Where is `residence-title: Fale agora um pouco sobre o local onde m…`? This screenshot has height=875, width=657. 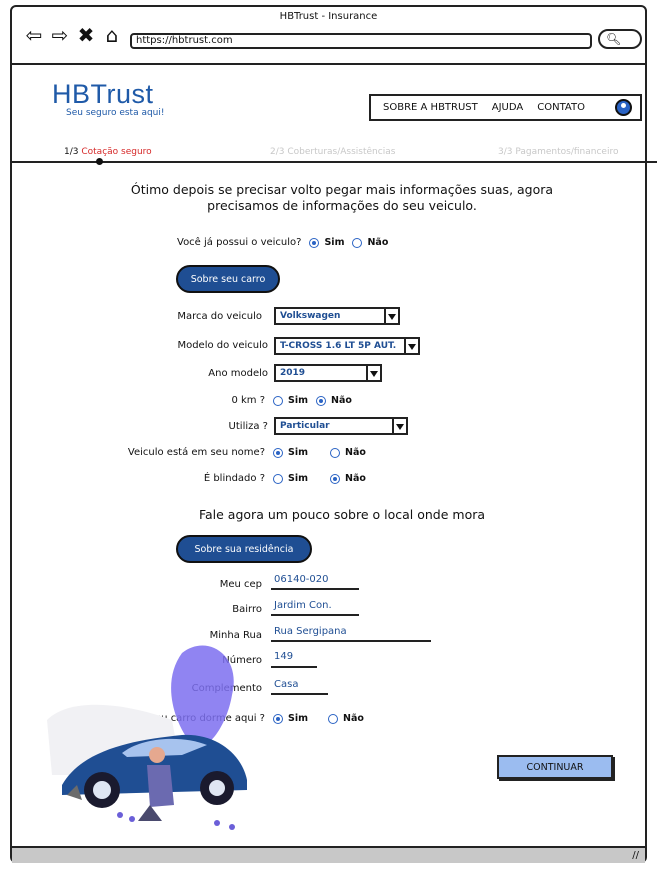 residence-title: Fale agora um pouco sobre o local onde m… is located at coordinates (342, 514).